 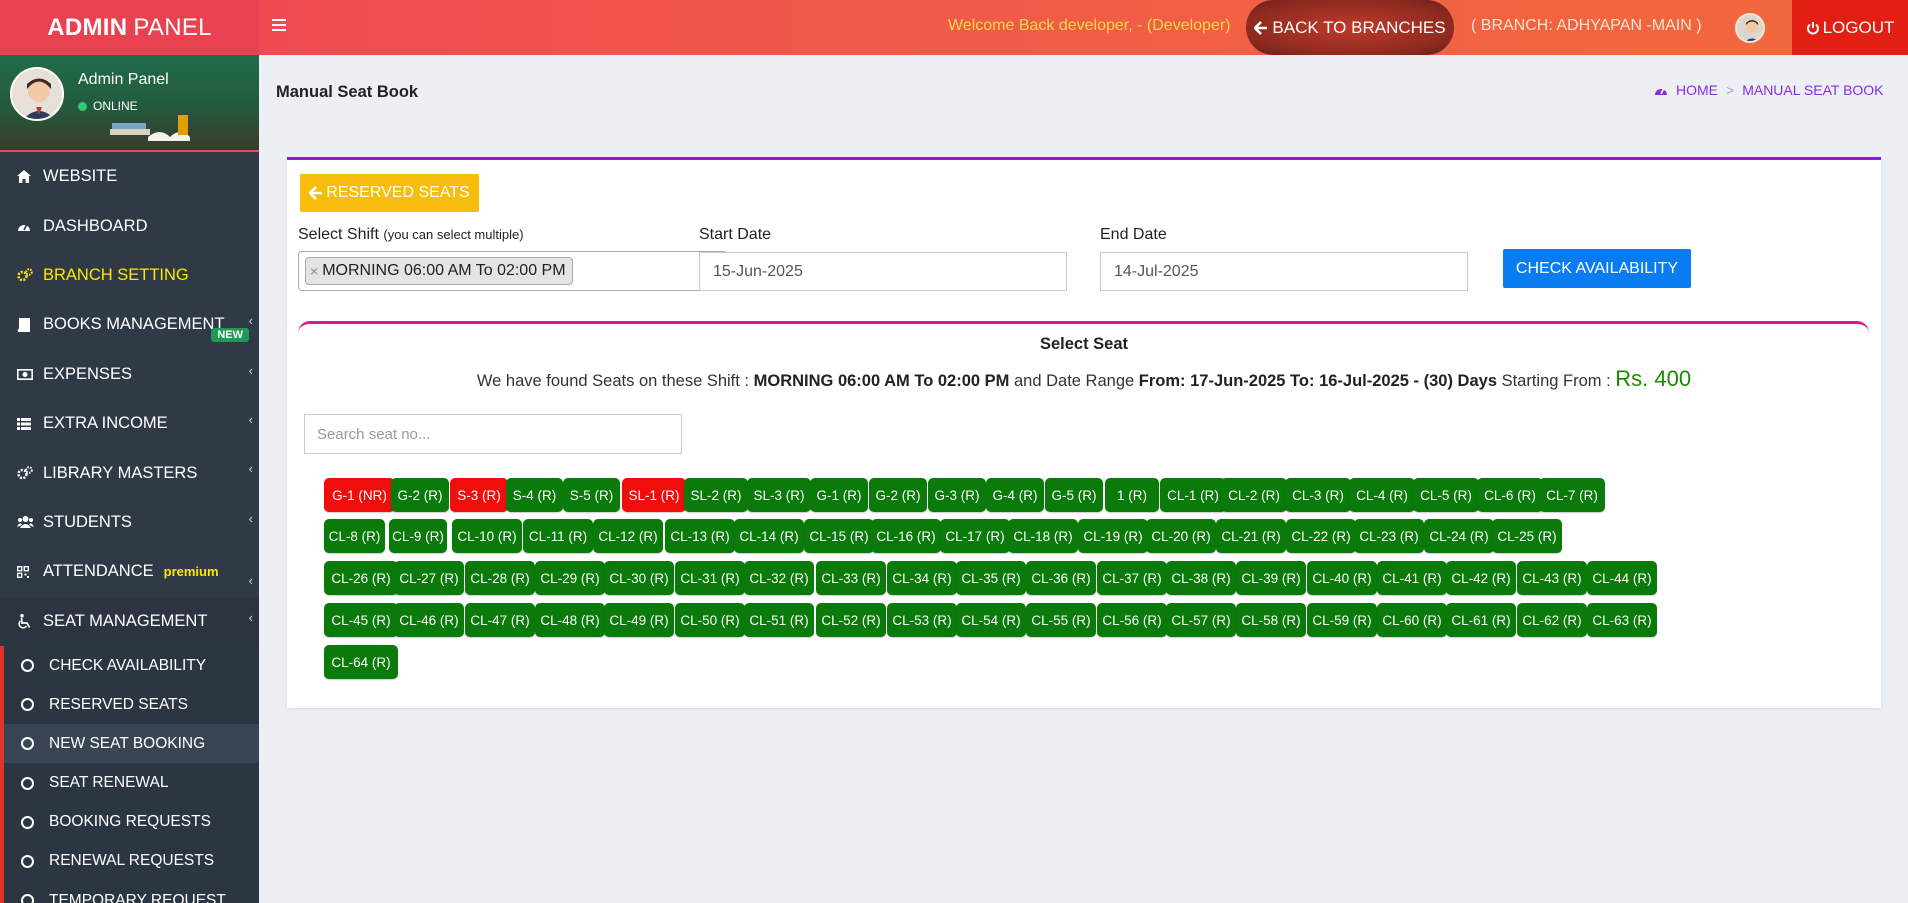 I want to click on sidebar-item-branch-setting: BRANCH SETTING, so click(x=129, y=275).